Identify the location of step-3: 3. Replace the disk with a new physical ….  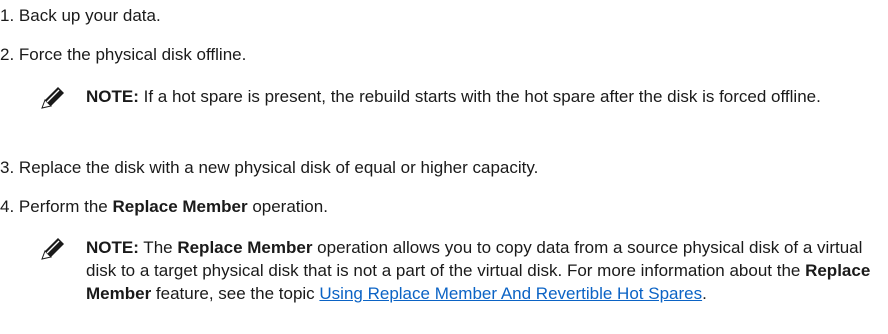
(269, 167).